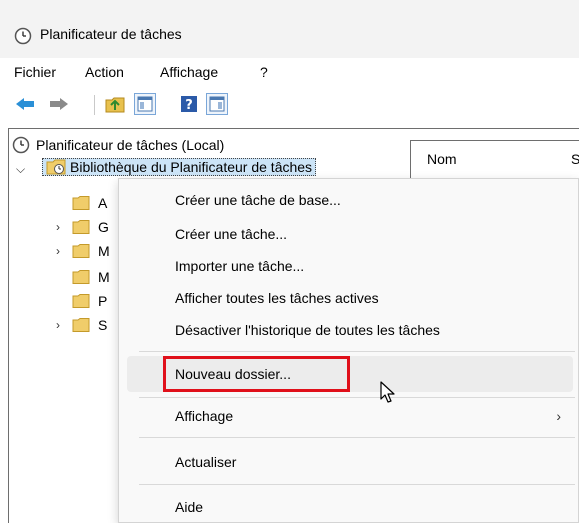 The image size is (579, 523). I want to click on help-icon: ?, so click(189, 104).